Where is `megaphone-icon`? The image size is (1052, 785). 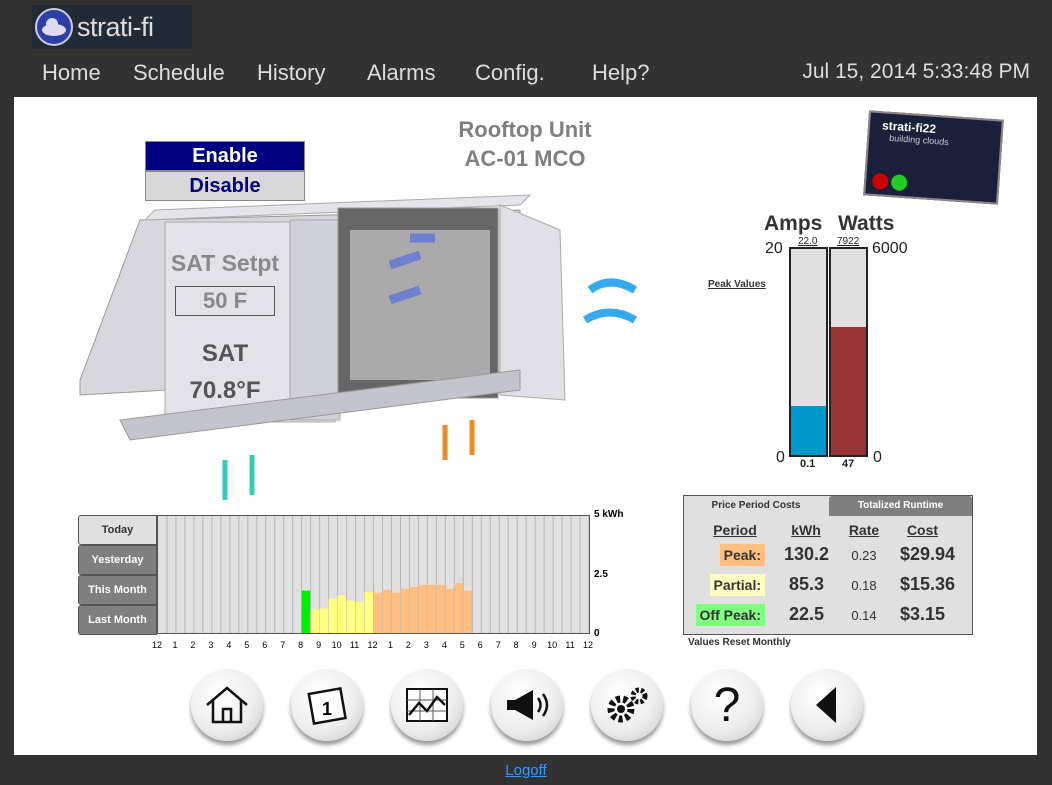
megaphone-icon is located at coordinates (528, 705).